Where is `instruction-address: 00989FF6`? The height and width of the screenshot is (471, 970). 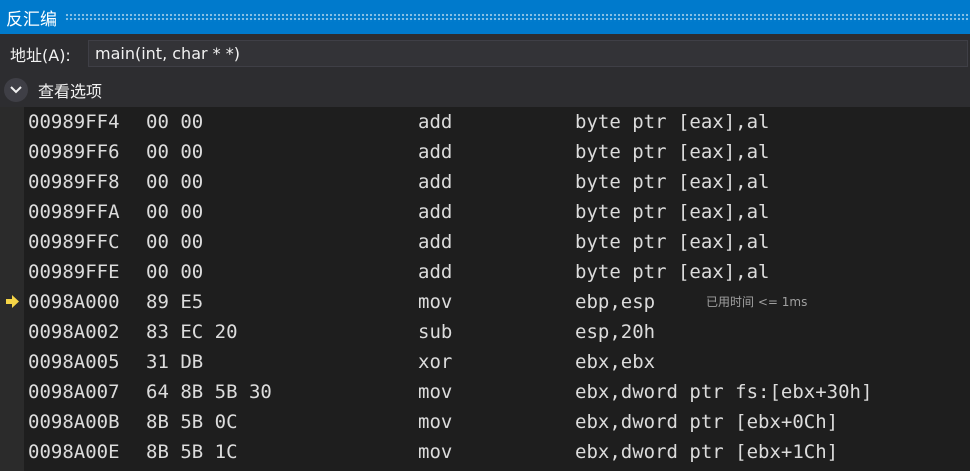
instruction-address: 00989FF6 is located at coordinates (74, 152).